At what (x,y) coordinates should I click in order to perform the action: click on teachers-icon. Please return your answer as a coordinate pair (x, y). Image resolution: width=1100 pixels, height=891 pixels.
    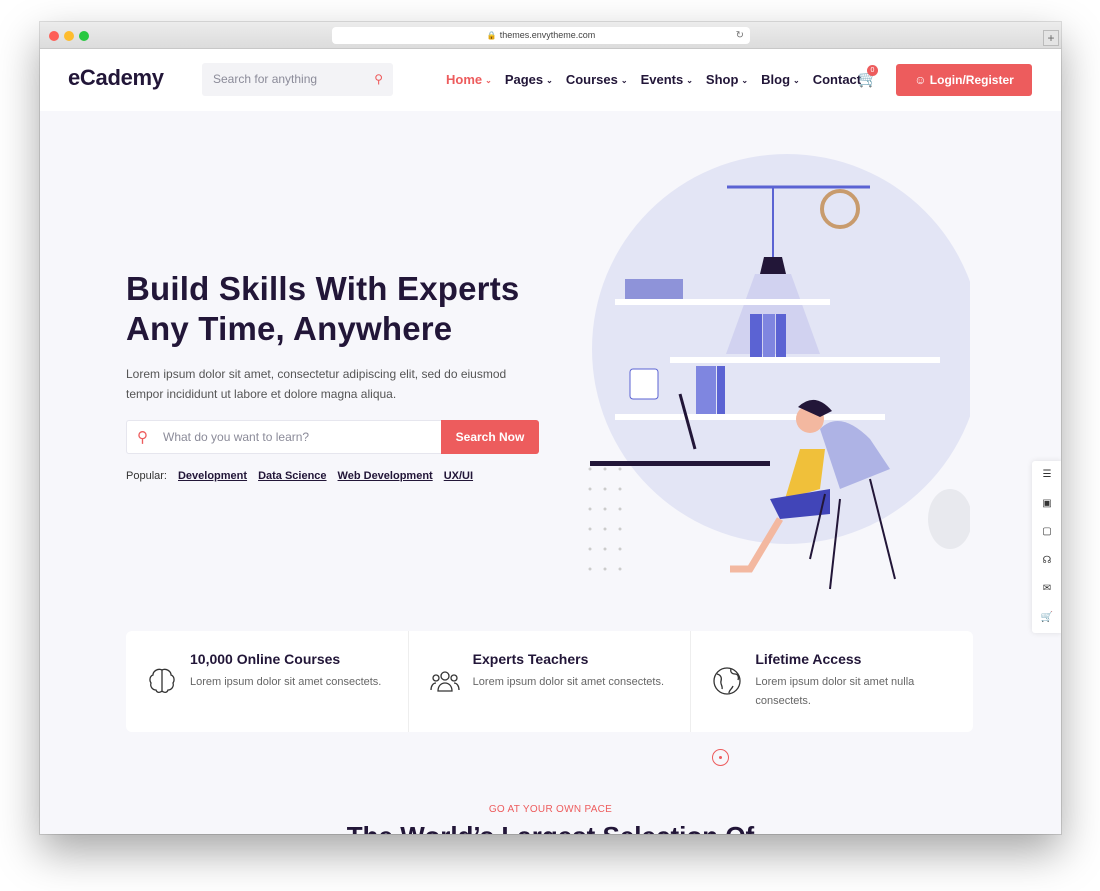
    Looking at the image, I should click on (445, 681).